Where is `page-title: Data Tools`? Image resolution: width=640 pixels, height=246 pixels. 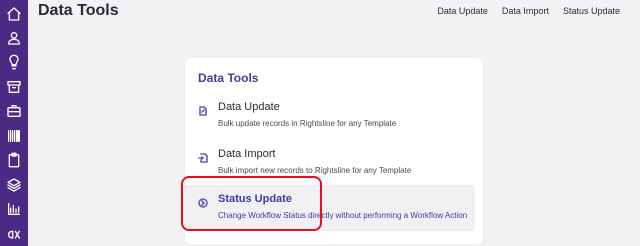 page-title: Data Tools is located at coordinates (78, 10).